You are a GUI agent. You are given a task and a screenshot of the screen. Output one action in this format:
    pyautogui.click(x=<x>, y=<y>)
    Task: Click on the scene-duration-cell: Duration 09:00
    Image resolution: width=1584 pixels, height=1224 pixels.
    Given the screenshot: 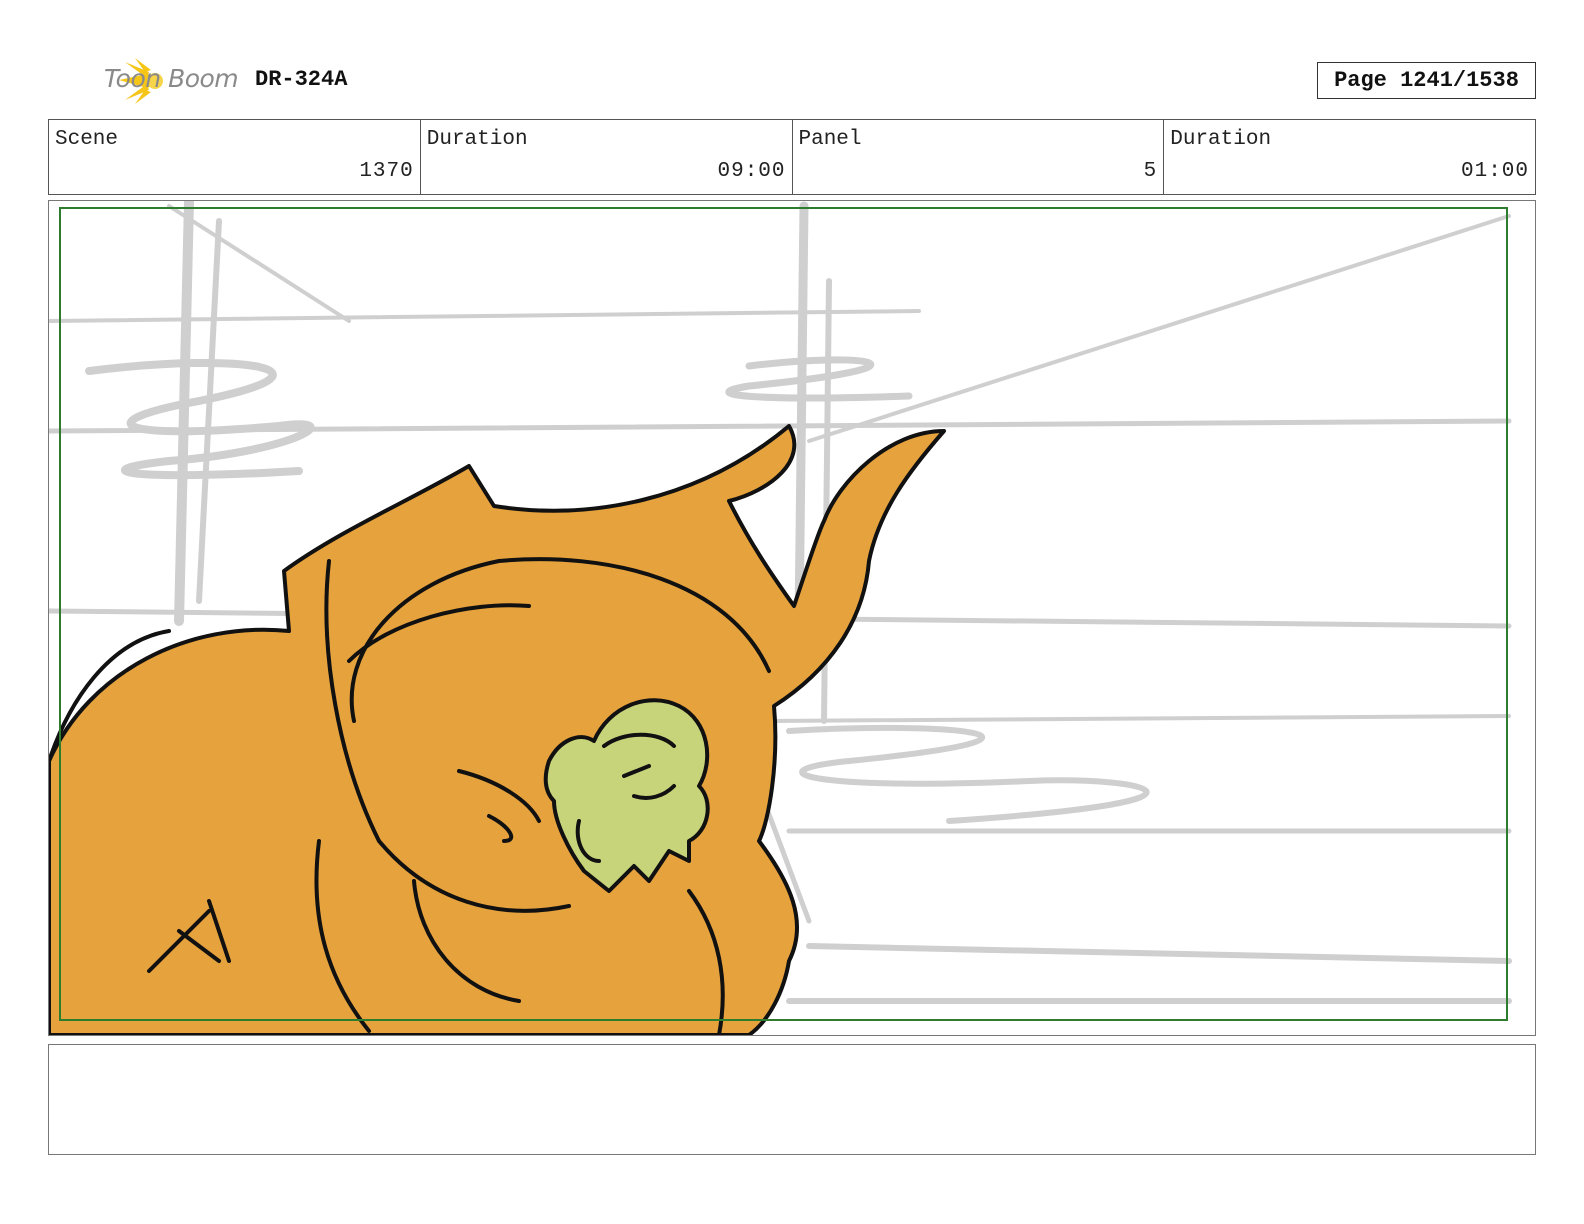 What is the action you would take?
    pyautogui.click(x=607, y=157)
    